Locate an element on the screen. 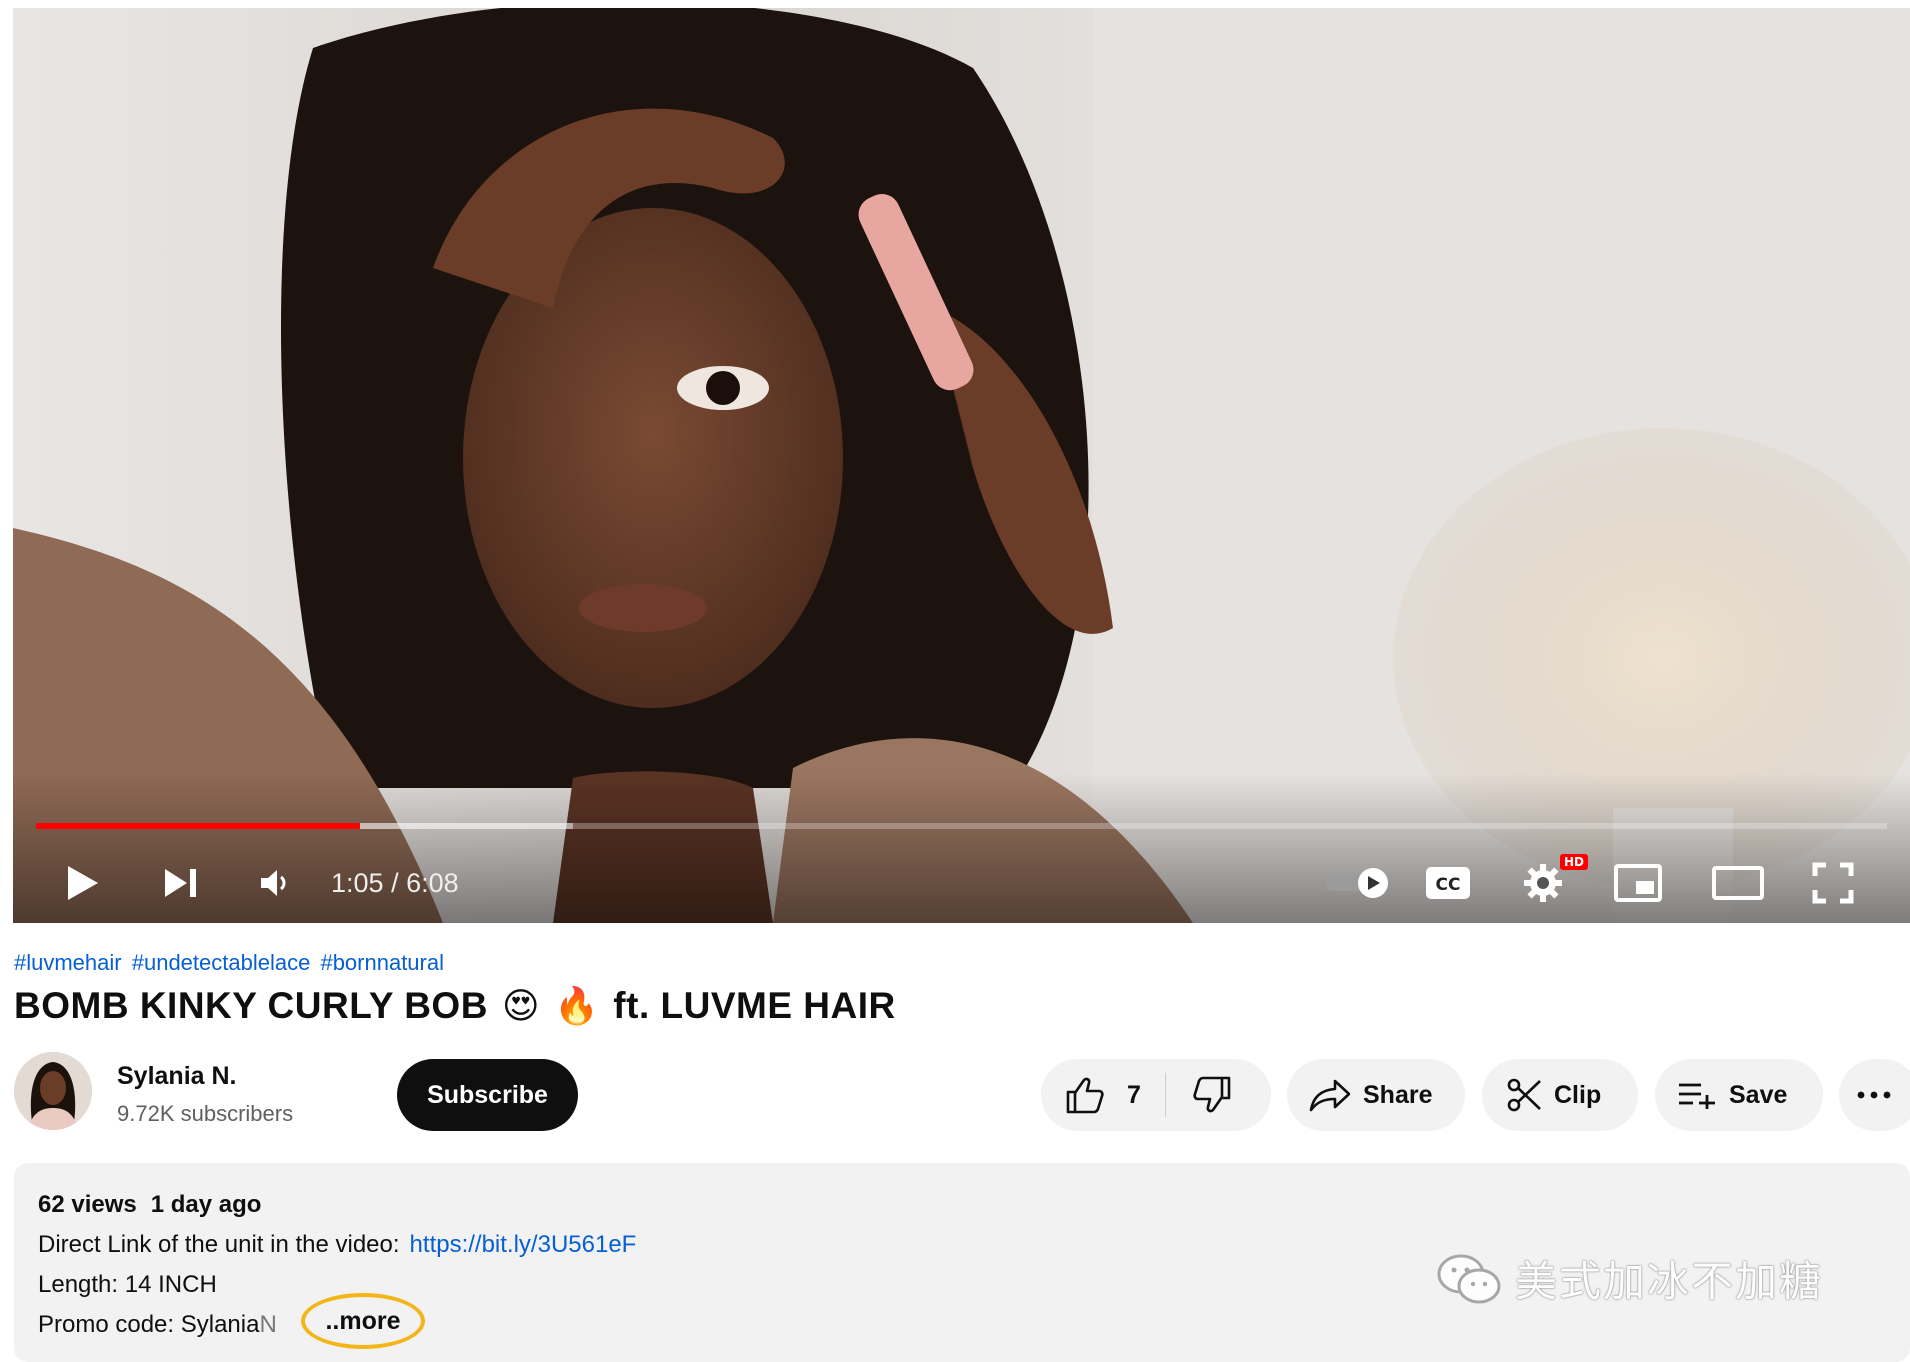 The height and width of the screenshot is (1362, 1910). share-icon is located at coordinates (1330, 1095).